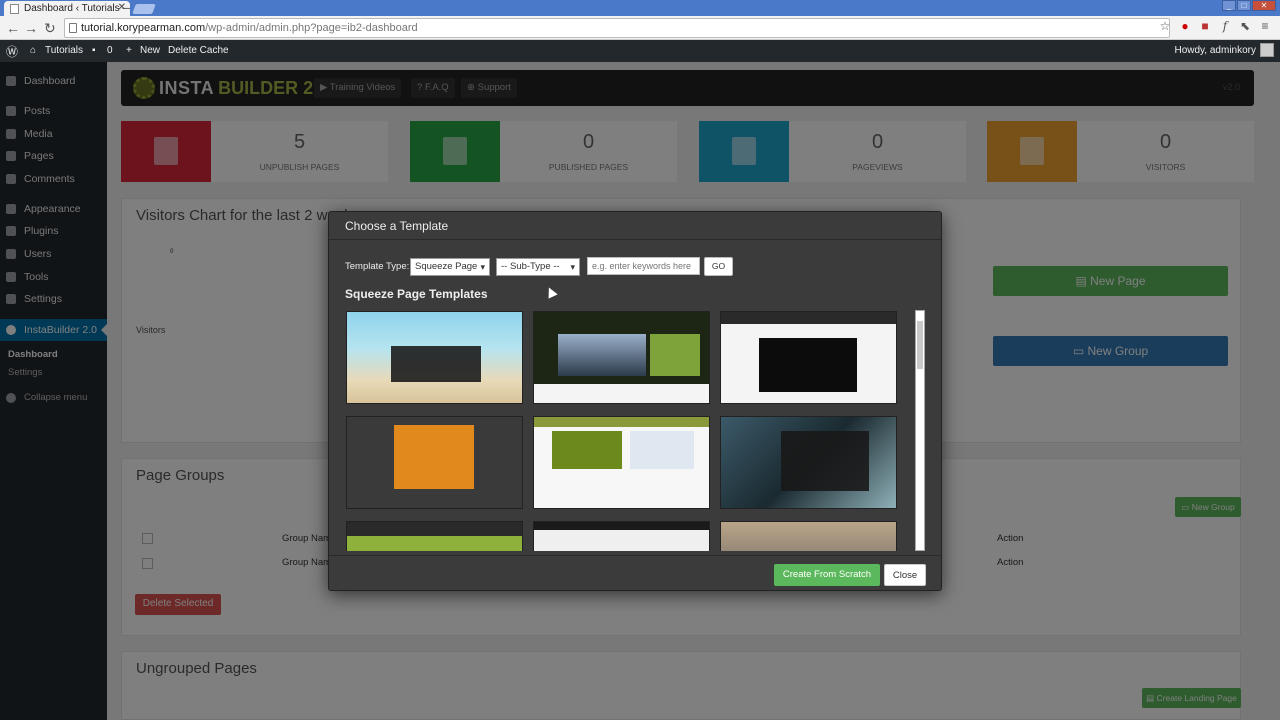 The height and width of the screenshot is (720, 1280). What do you see at coordinates (640, 8) in the screenshot?
I see `browser-tab-bar: Dashboard ‹ Tutorials — ✕ _ □ ✕` at bounding box center [640, 8].